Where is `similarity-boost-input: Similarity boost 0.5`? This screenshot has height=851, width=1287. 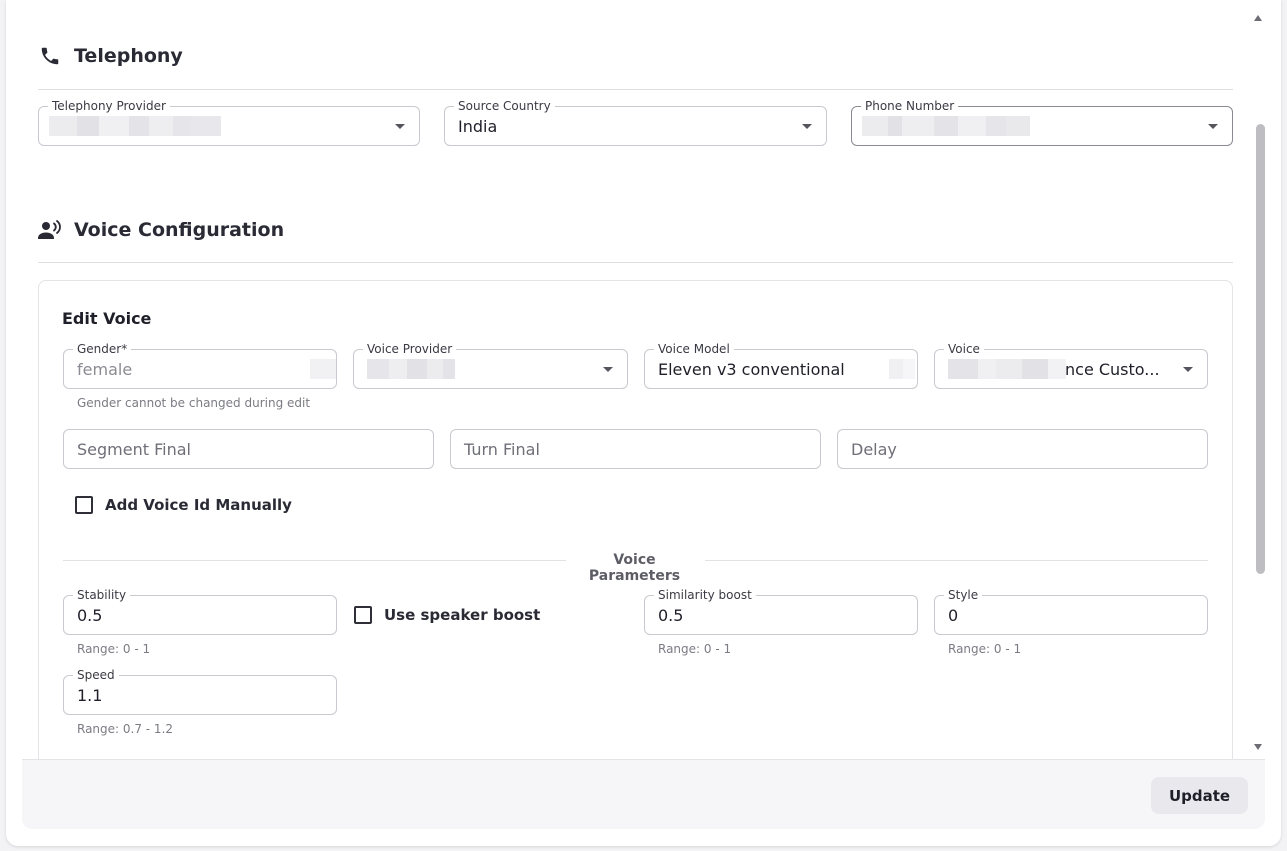
similarity-boost-input: Similarity boost 0.5 is located at coordinates (781, 611).